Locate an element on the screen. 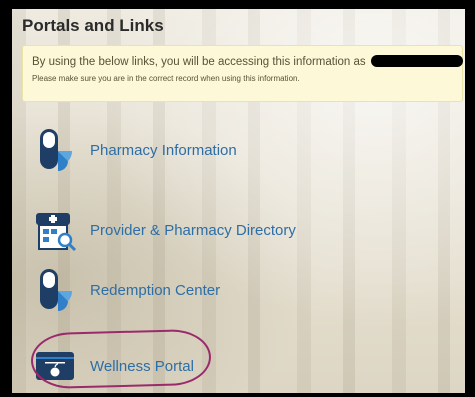  redemption-center-label: Redemption Center is located at coordinates (155, 290).